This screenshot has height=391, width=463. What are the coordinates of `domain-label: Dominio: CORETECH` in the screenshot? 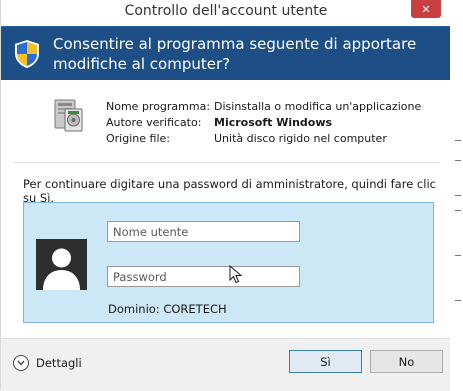 It's located at (167, 309).